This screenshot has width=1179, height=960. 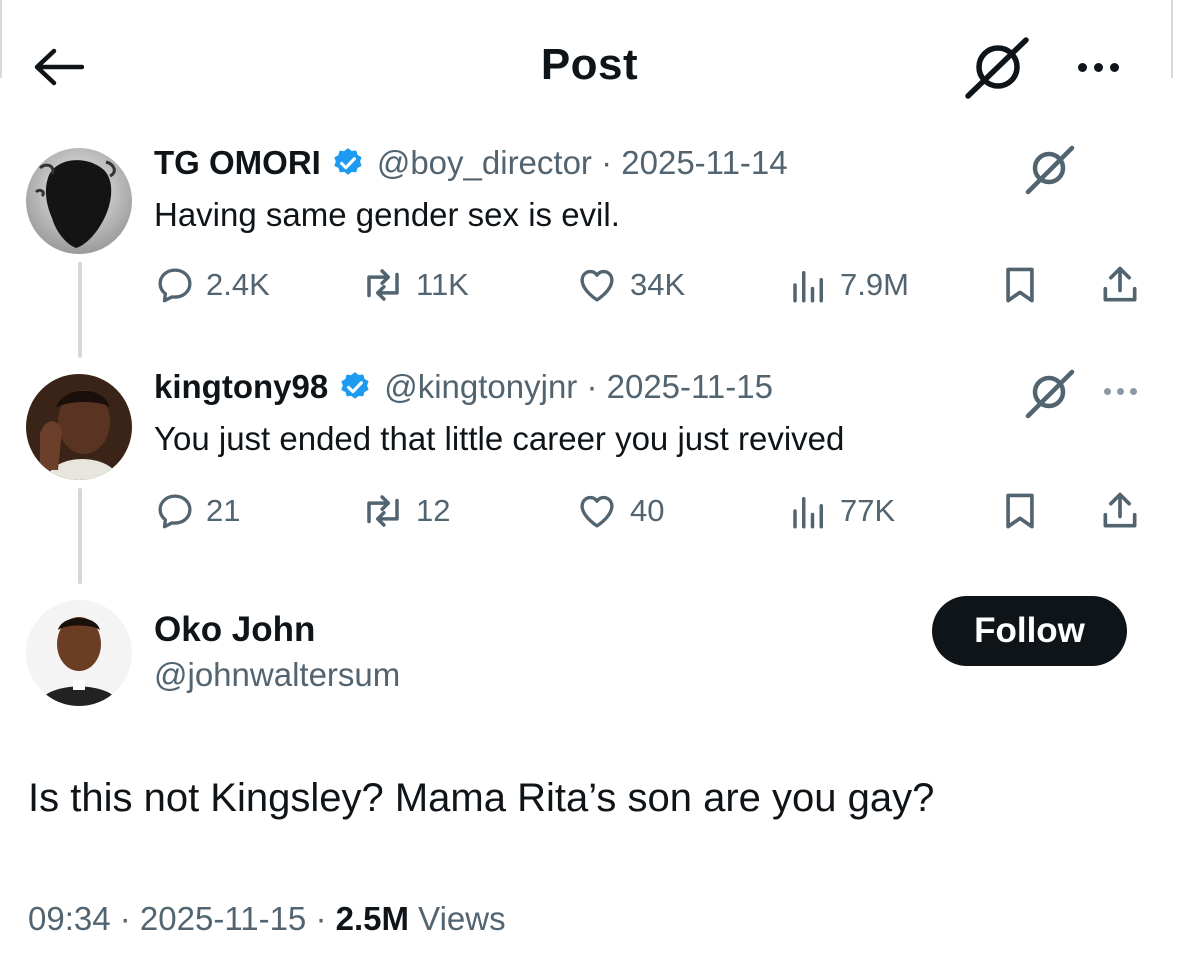 I want to click on post-actions: 21 12 40 77K, so click(x=654, y=511).